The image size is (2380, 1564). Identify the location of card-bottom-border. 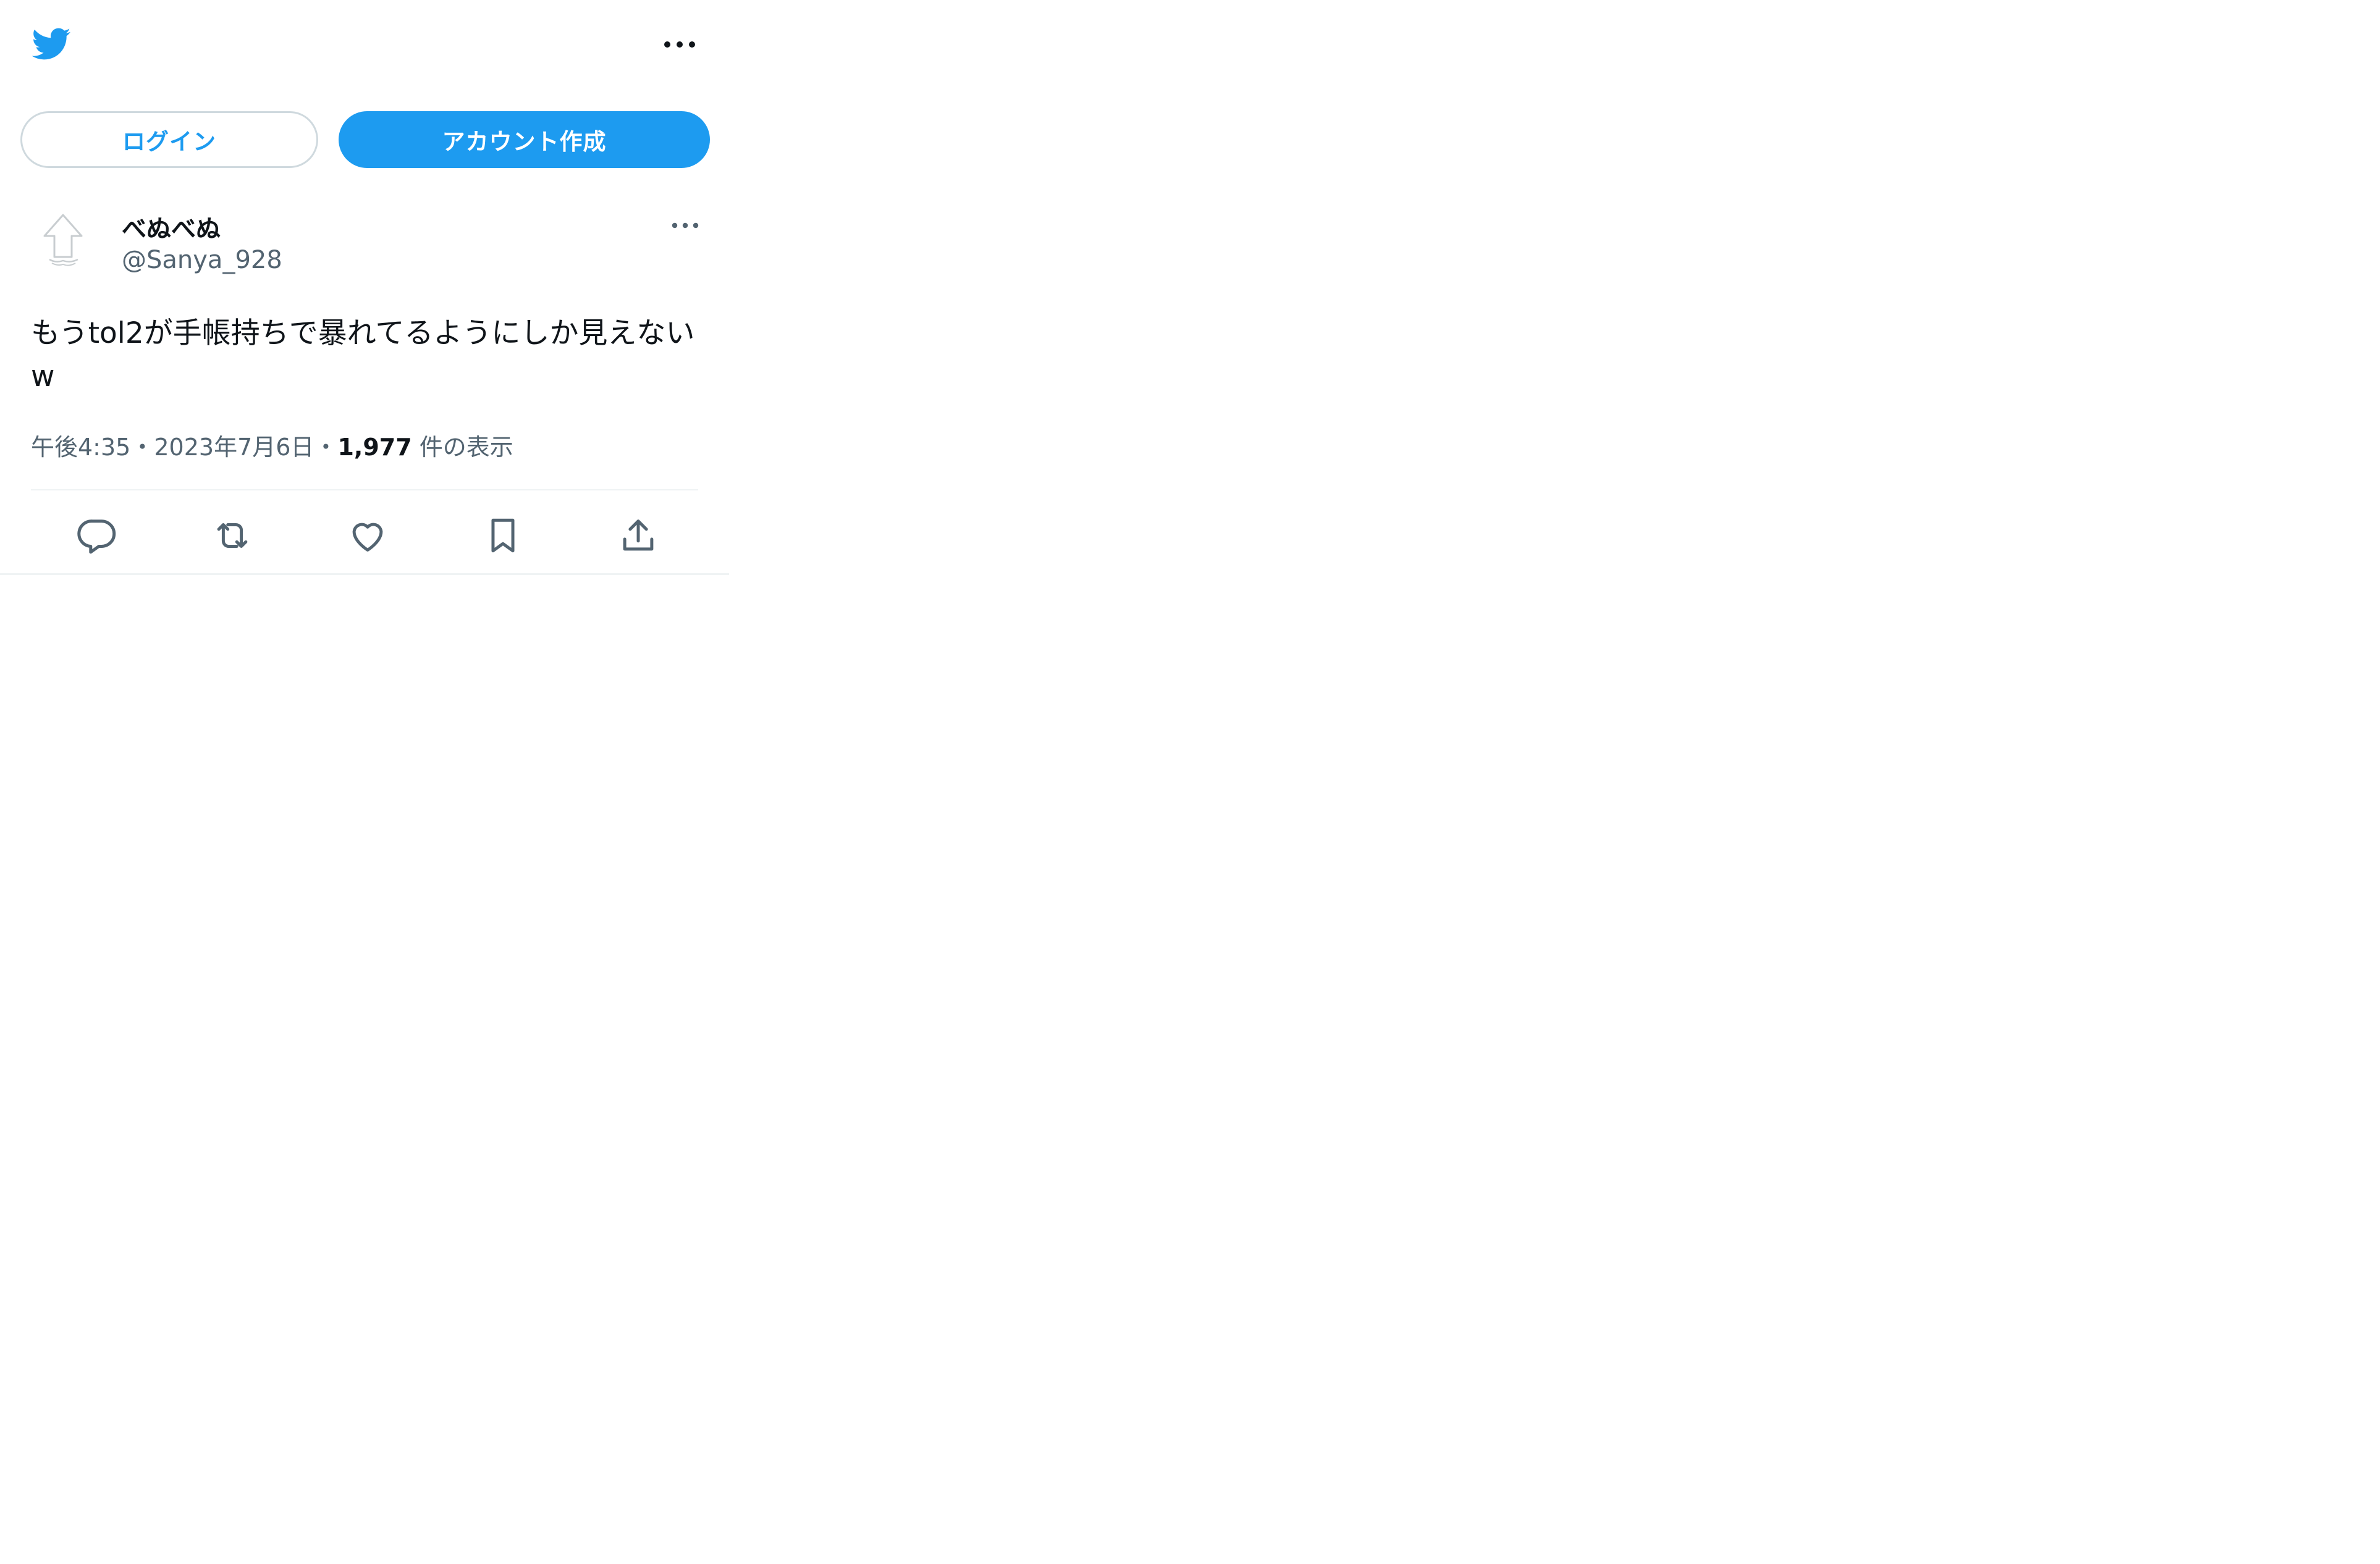
(365, 574).